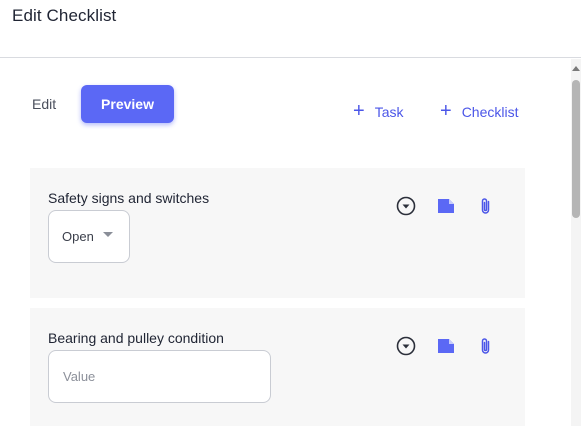 The image size is (581, 426). Describe the element at coordinates (127, 104) in the screenshot. I see `tab-preview: Preview` at that location.